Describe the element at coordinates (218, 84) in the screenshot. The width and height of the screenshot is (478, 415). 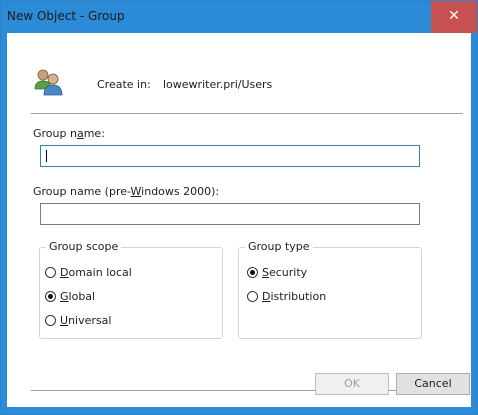
I see `create-in-path: lowewriter.pri/Users` at that location.